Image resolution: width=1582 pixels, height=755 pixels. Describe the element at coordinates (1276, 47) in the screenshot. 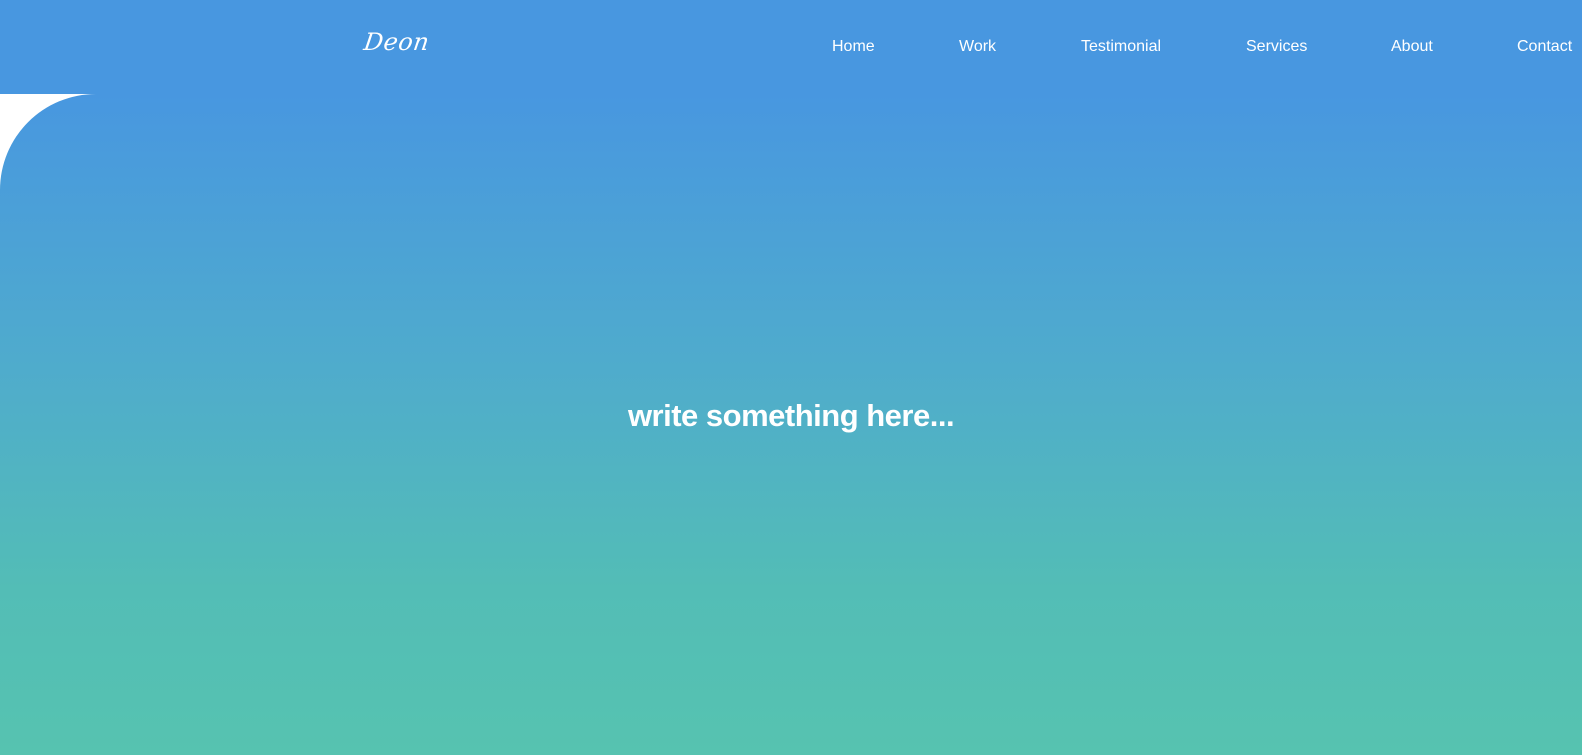

I see `nav-item-services: Services` at that location.